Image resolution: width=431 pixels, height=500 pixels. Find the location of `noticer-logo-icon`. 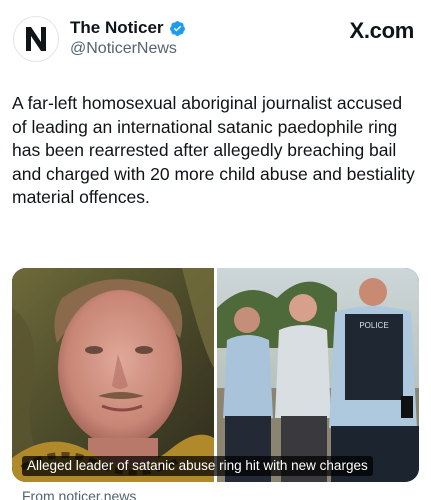

noticer-logo-icon is located at coordinates (36, 39).